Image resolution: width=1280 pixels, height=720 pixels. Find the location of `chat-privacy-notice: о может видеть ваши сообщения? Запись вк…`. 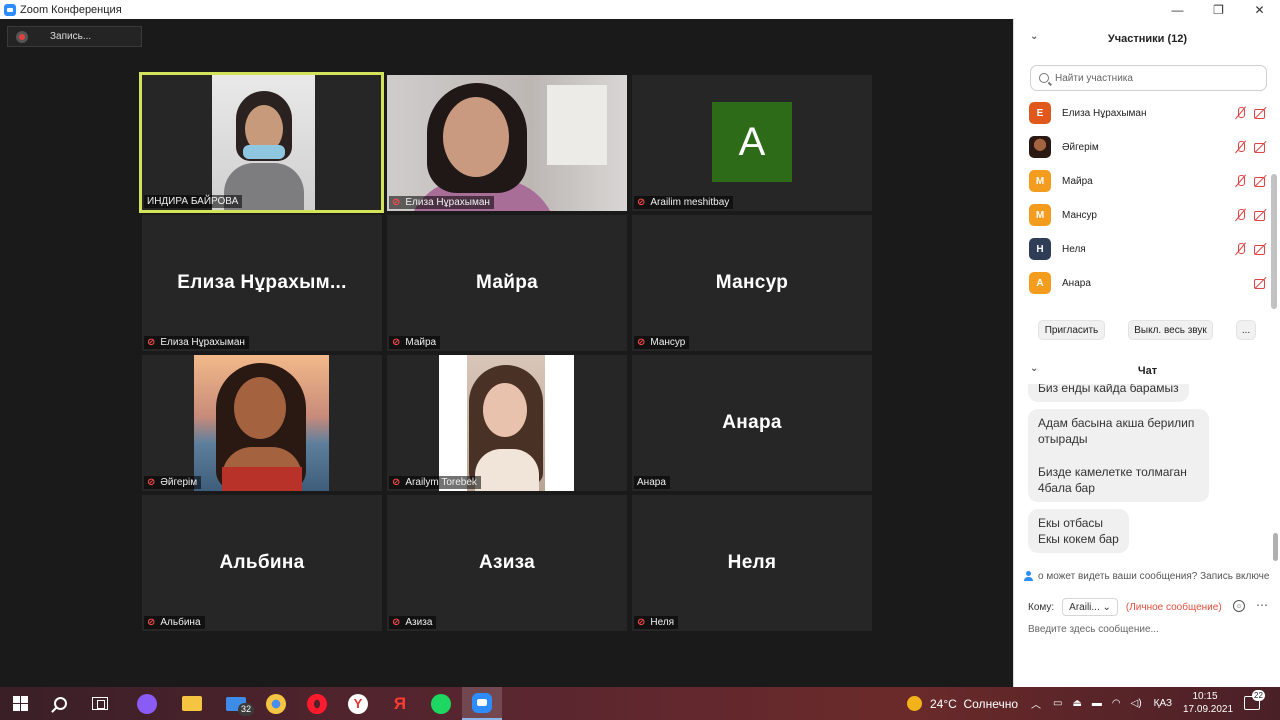

chat-privacy-notice: о может видеть ваши сообщения? Запись вк… is located at coordinates (1152, 576).